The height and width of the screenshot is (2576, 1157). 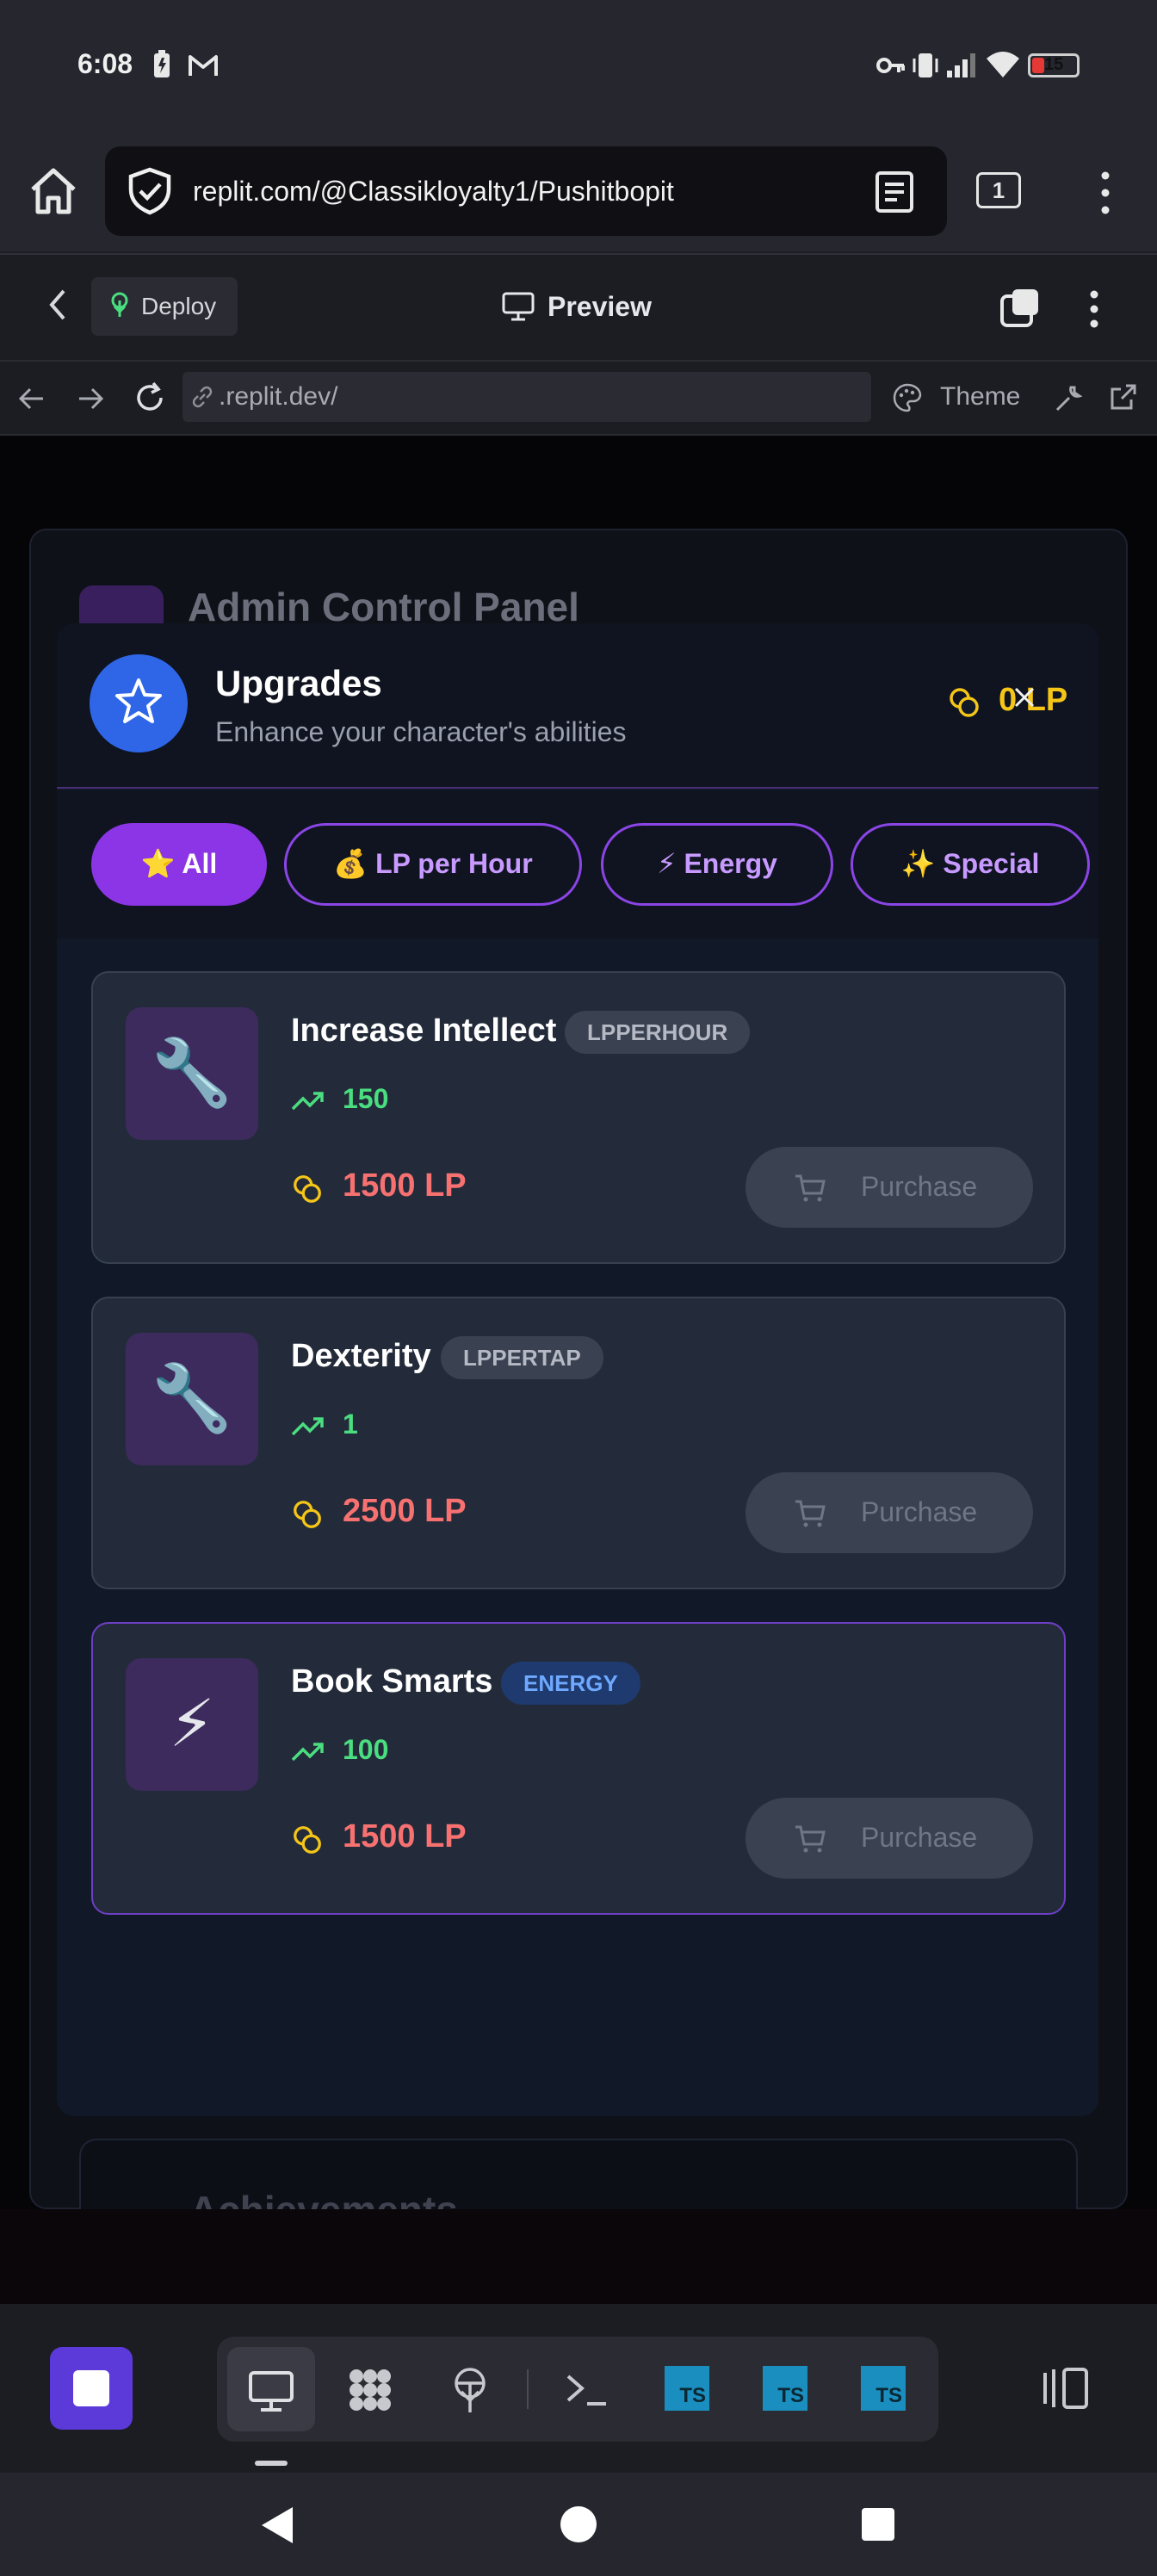 What do you see at coordinates (1003, 64) in the screenshot?
I see `wifi-icon` at bounding box center [1003, 64].